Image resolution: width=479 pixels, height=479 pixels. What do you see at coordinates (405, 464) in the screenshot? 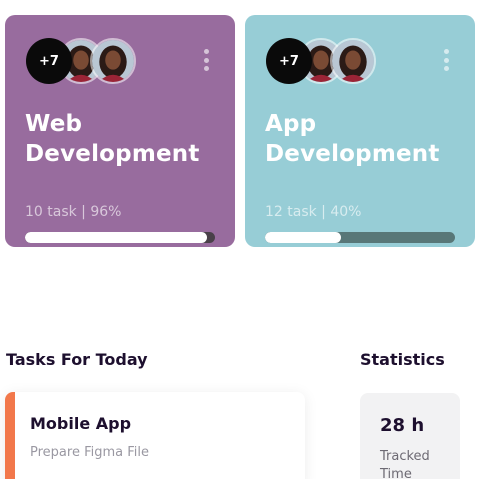
I see `stat-label: Tracked Time` at bounding box center [405, 464].